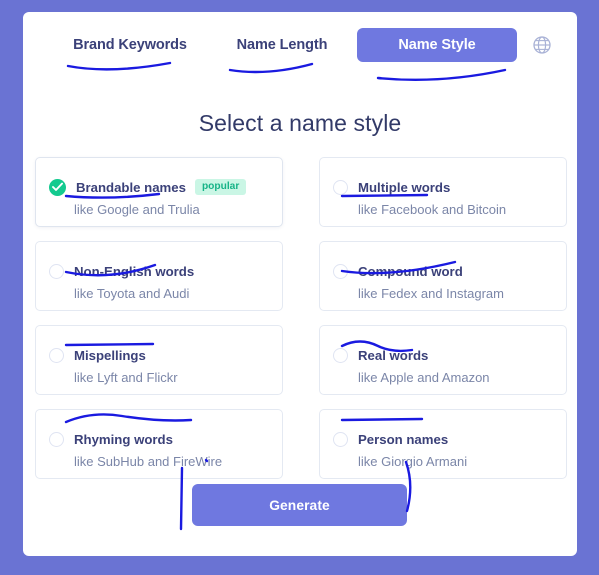  I want to click on tab-name-length-label: Name Length, so click(282, 45).